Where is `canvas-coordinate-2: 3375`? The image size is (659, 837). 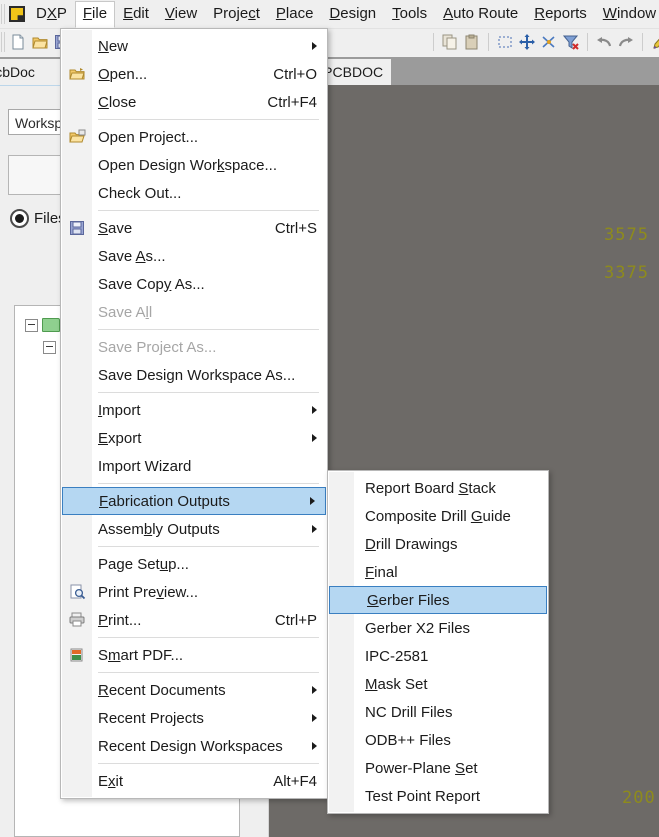
canvas-coordinate-2: 3375 is located at coordinates (626, 273).